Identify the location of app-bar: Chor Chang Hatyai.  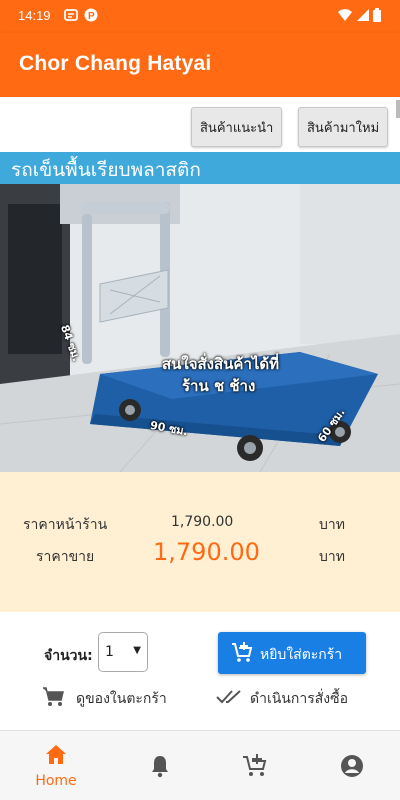
(200, 65).